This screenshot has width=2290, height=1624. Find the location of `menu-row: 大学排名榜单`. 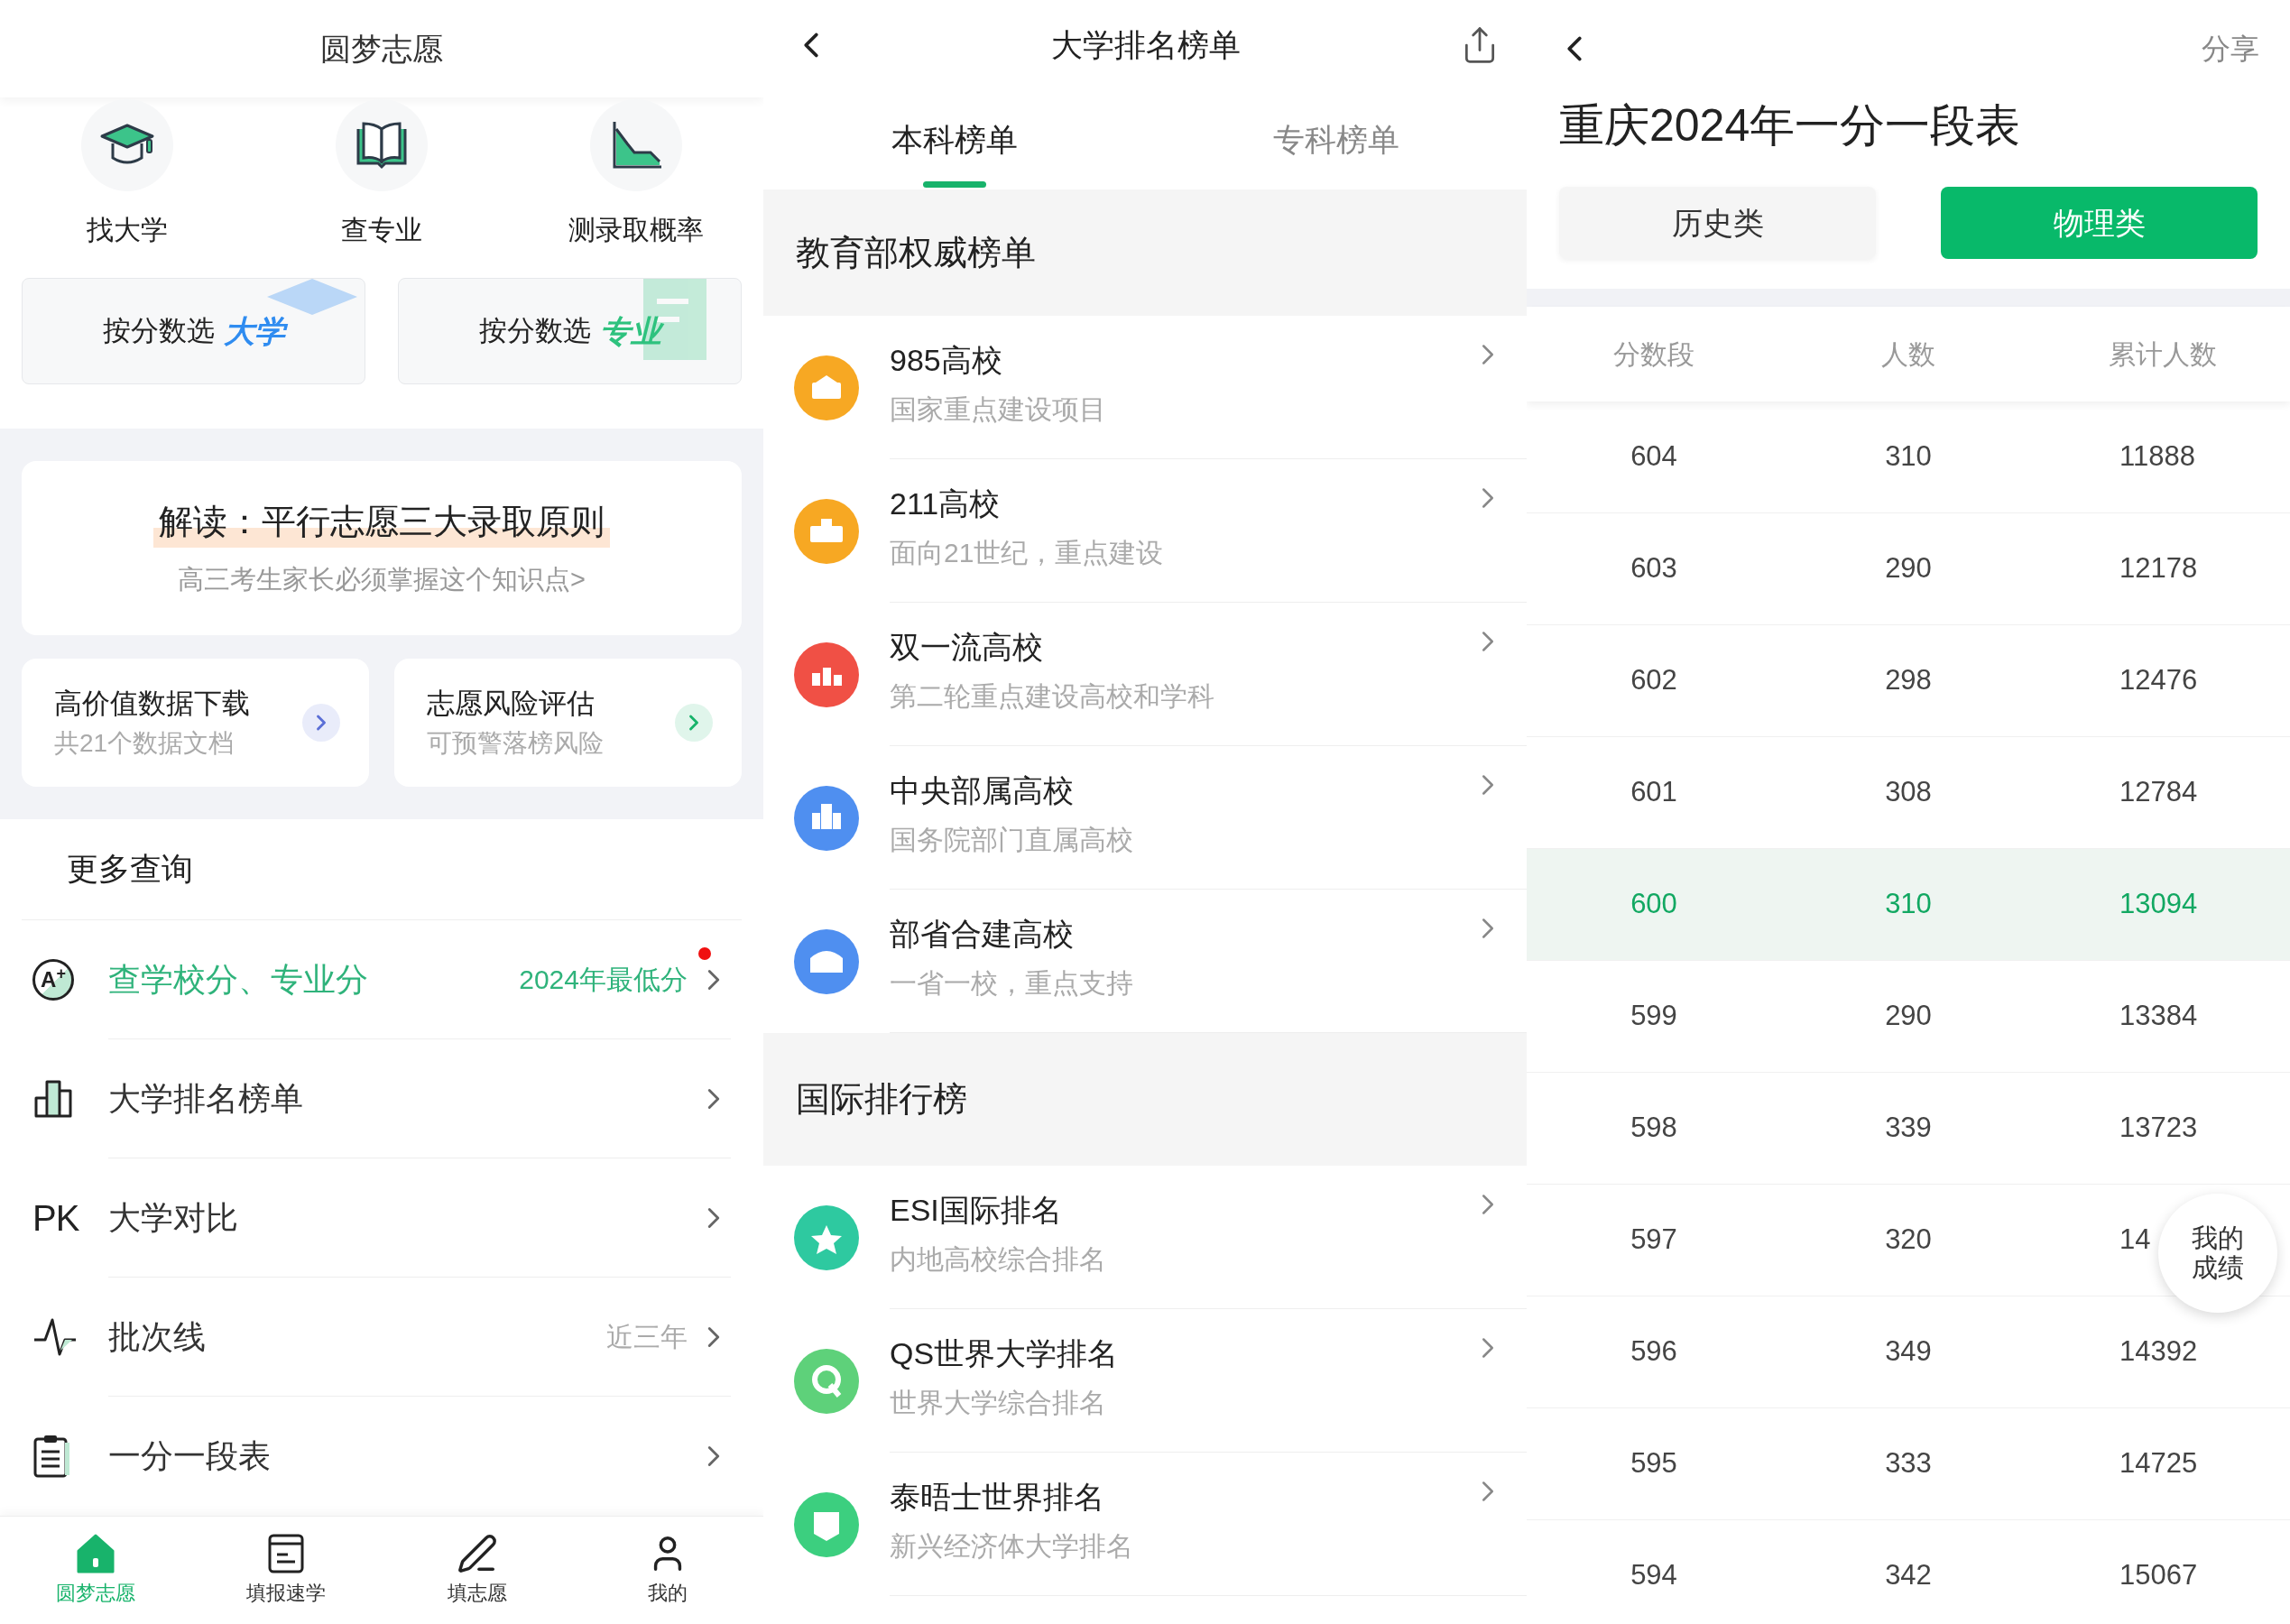

menu-row: 大学排名榜单 is located at coordinates (381, 1098).